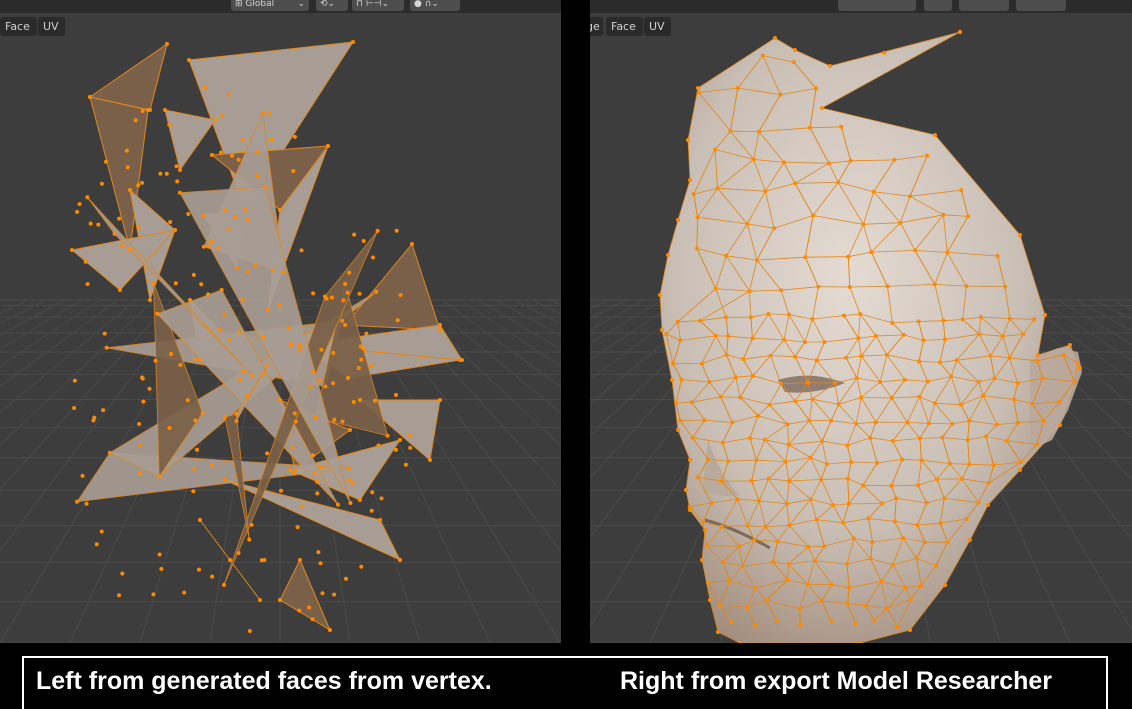  I want to click on menu-edge: ge, so click(596, 26).